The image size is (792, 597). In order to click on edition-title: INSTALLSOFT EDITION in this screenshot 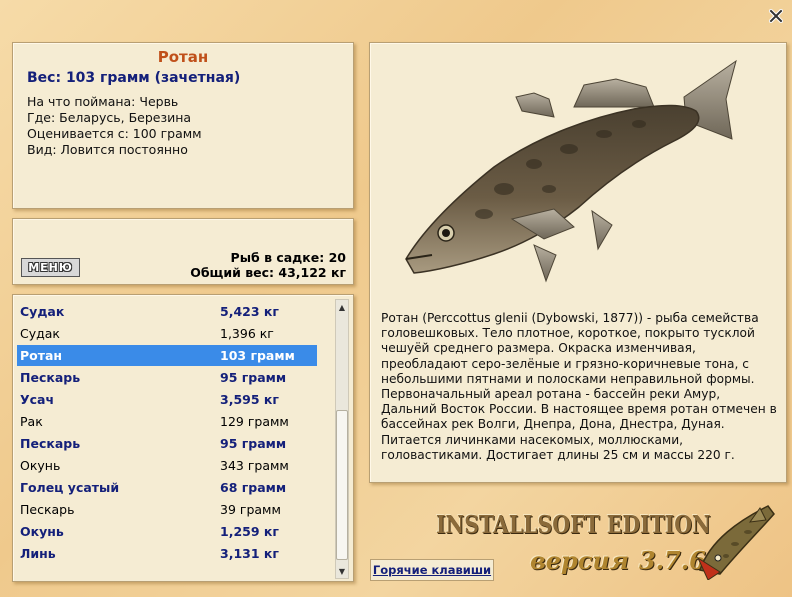, I will do `click(573, 524)`.